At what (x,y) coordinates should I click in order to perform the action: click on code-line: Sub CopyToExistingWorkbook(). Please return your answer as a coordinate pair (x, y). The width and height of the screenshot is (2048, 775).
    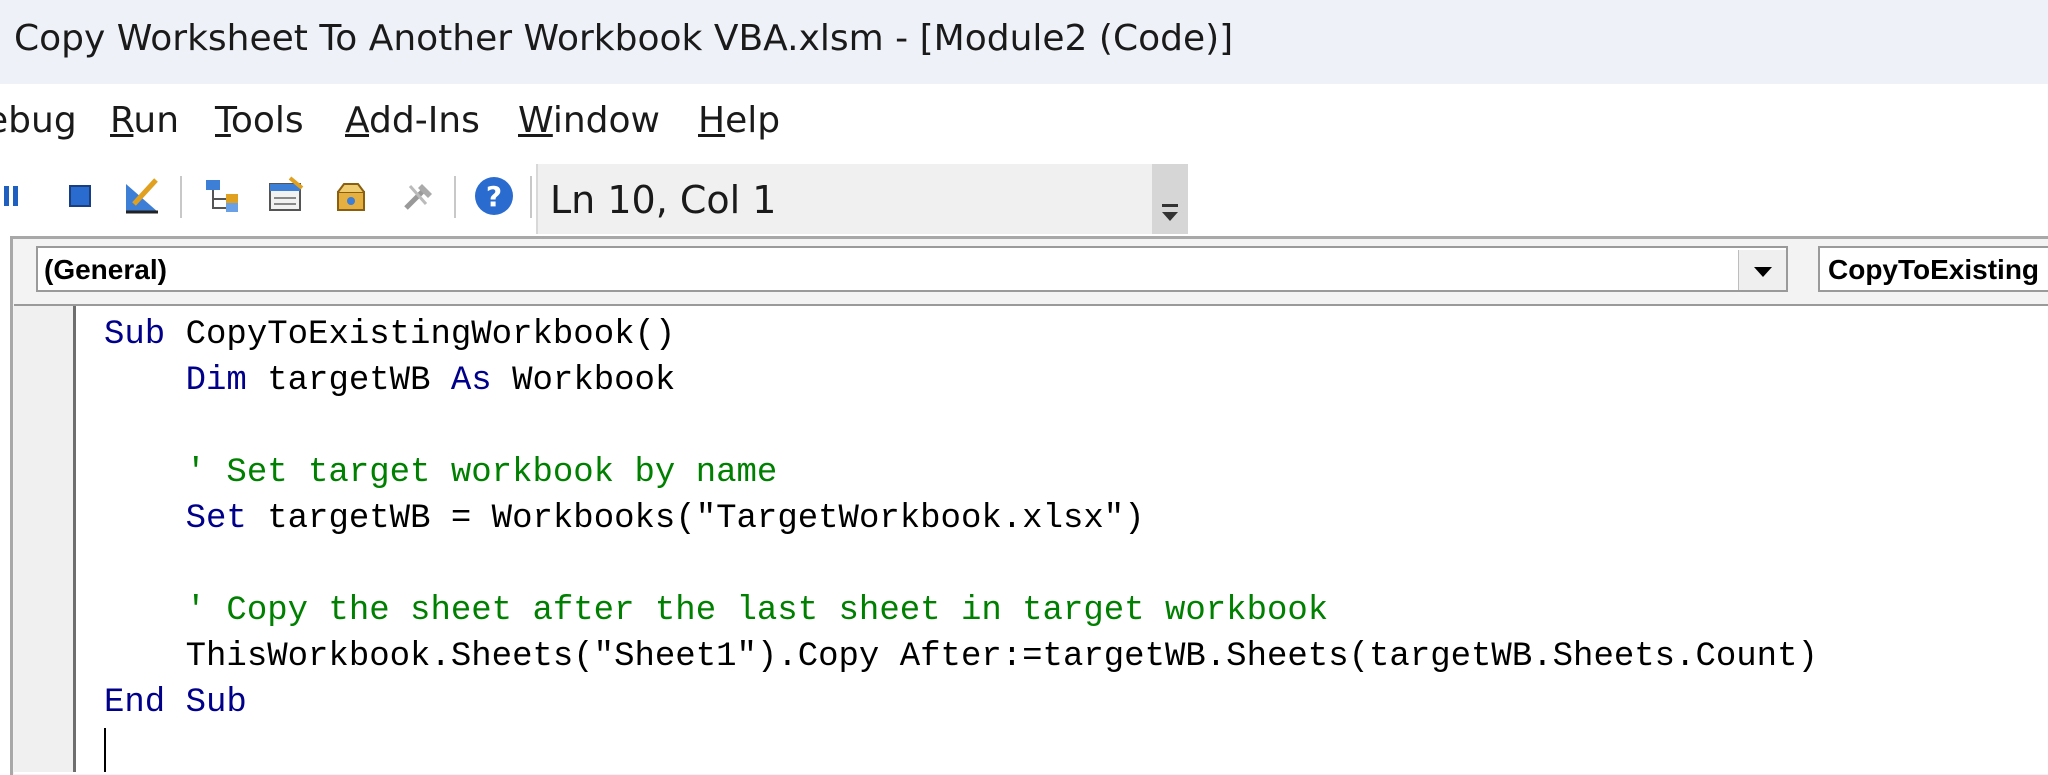
    Looking at the image, I should click on (389, 335).